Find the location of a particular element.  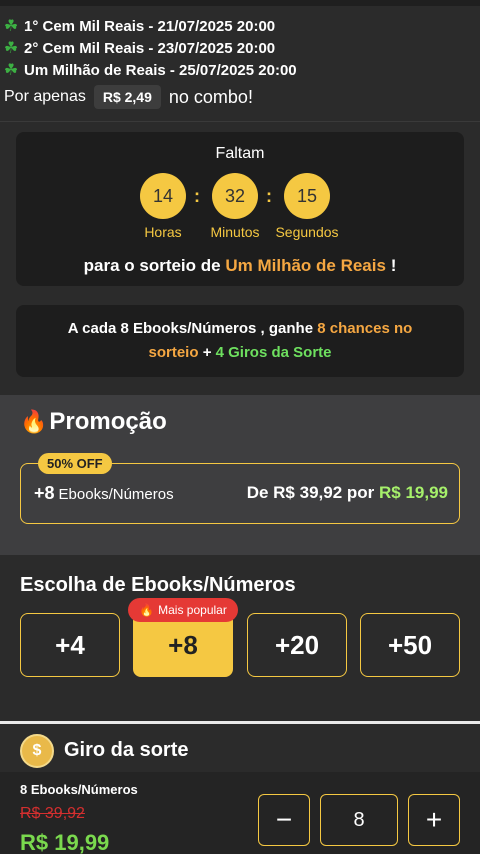

combo-price-line: Por apenas R$ 2,49 no combo! is located at coordinates (128, 97).